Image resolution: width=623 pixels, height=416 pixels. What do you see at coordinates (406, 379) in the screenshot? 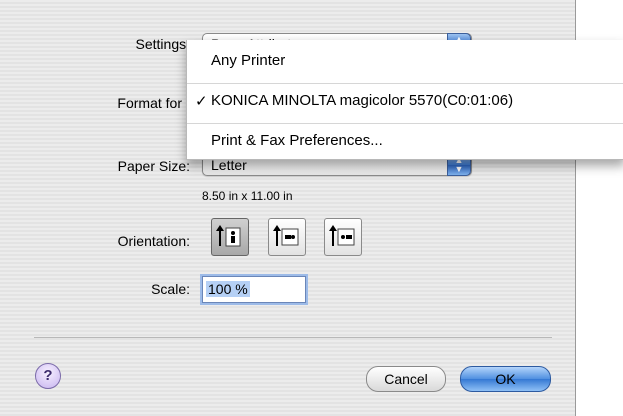
I see `cancel-button: Cancel` at bounding box center [406, 379].